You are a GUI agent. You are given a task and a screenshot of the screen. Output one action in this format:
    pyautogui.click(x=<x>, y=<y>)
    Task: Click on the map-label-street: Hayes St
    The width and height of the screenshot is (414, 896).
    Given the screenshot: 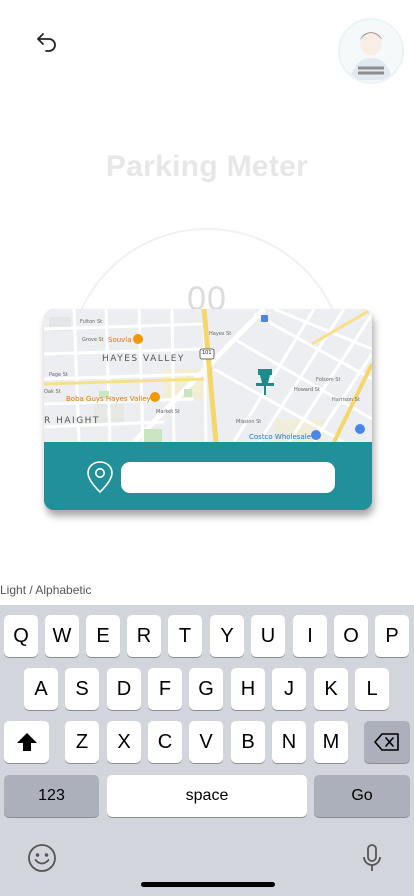 What is the action you would take?
    pyautogui.click(x=220, y=334)
    